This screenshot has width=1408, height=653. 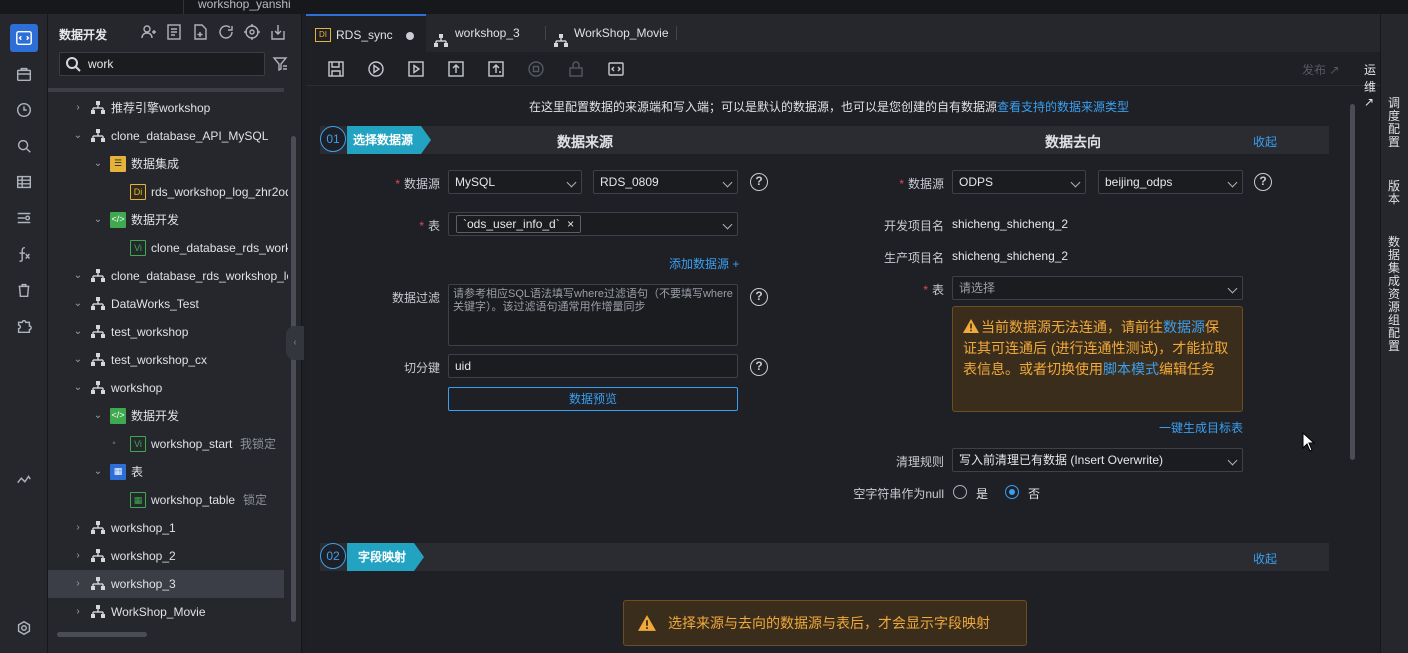 I want to click on search-icon, so click(x=24, y=146).